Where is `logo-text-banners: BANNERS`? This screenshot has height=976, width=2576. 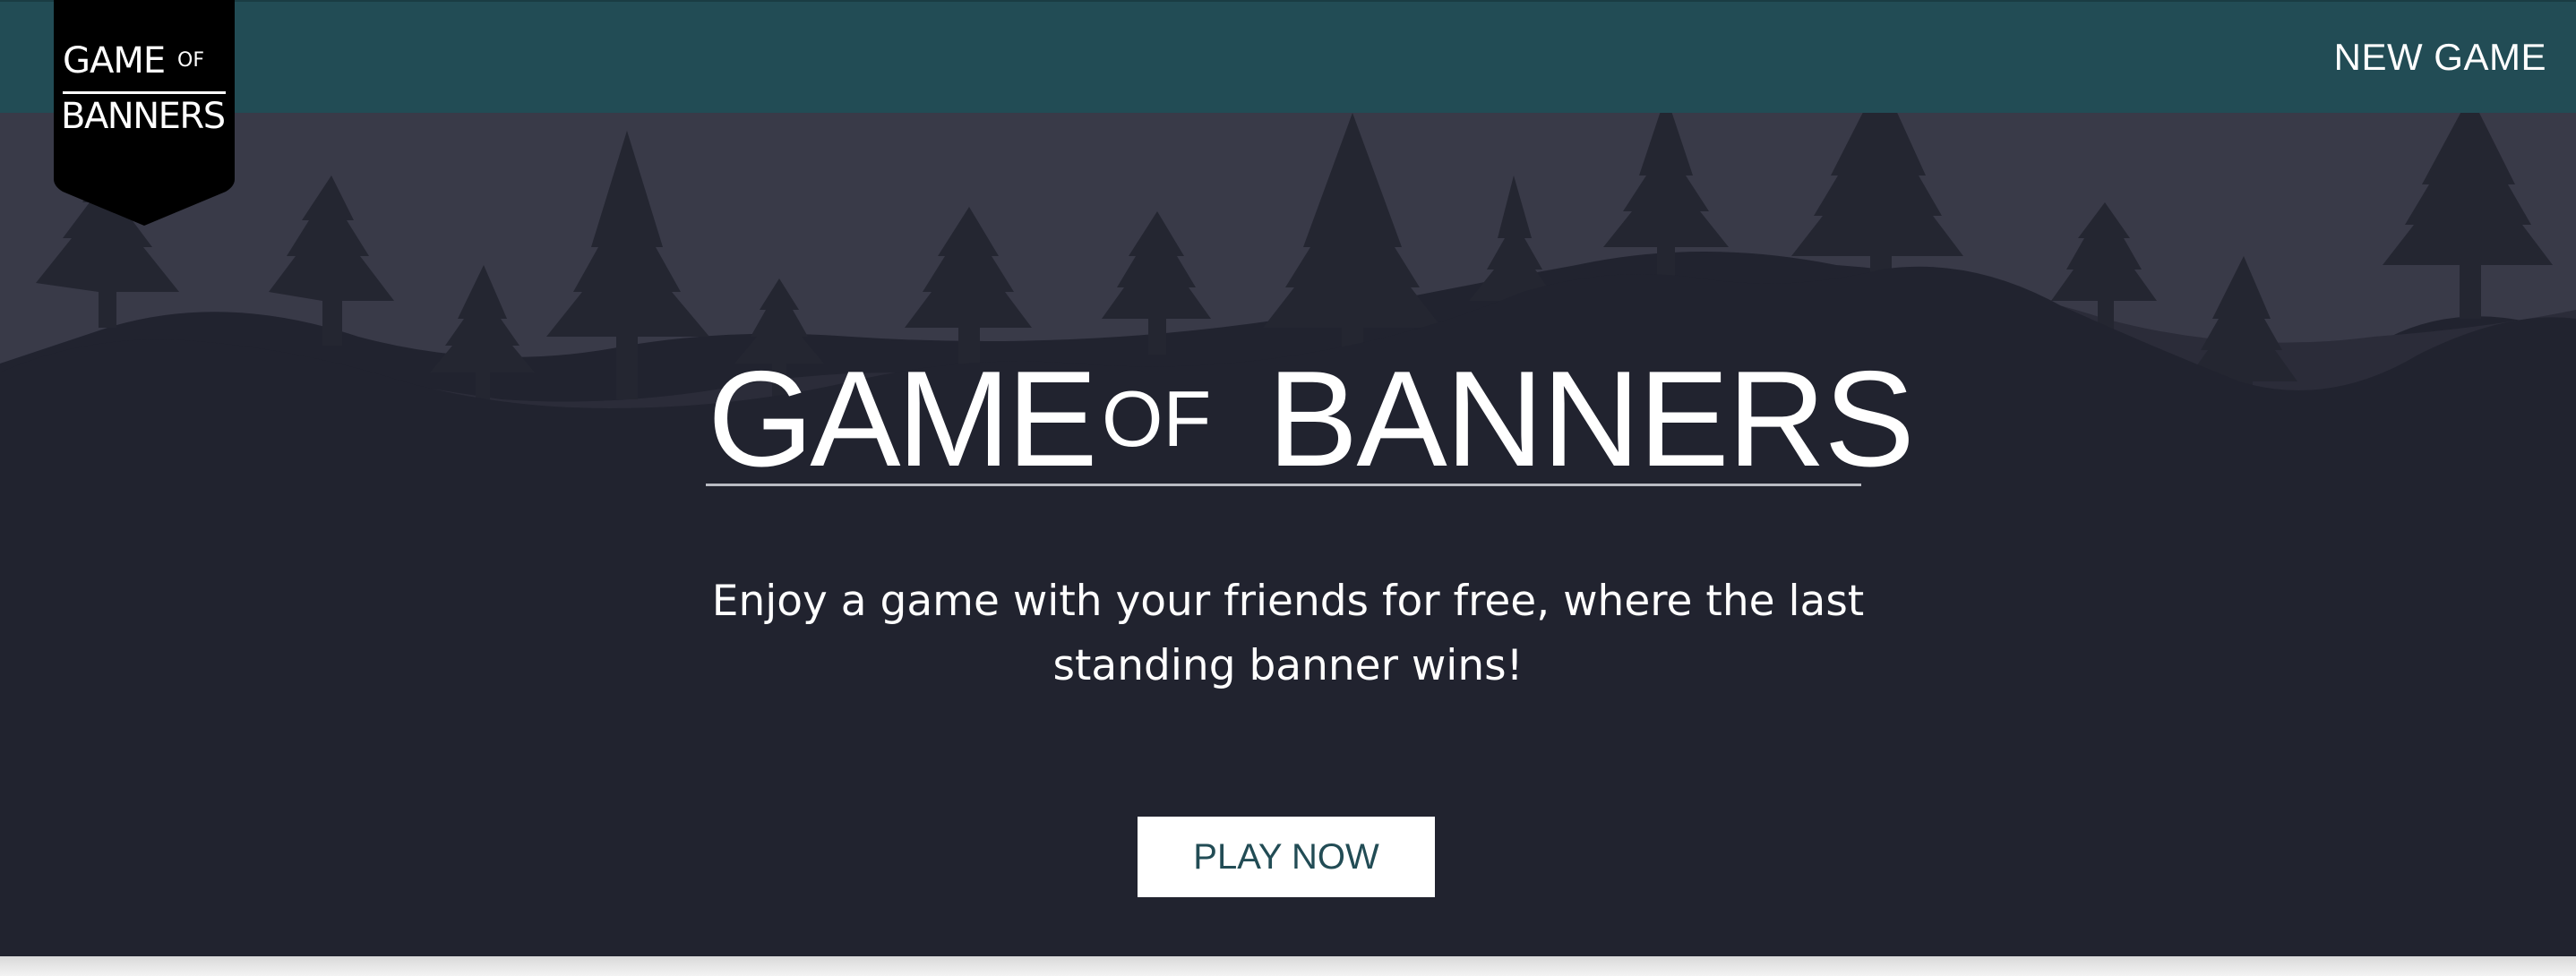 logo-text-banners: BANNERS is located at coordinates (143, 117).